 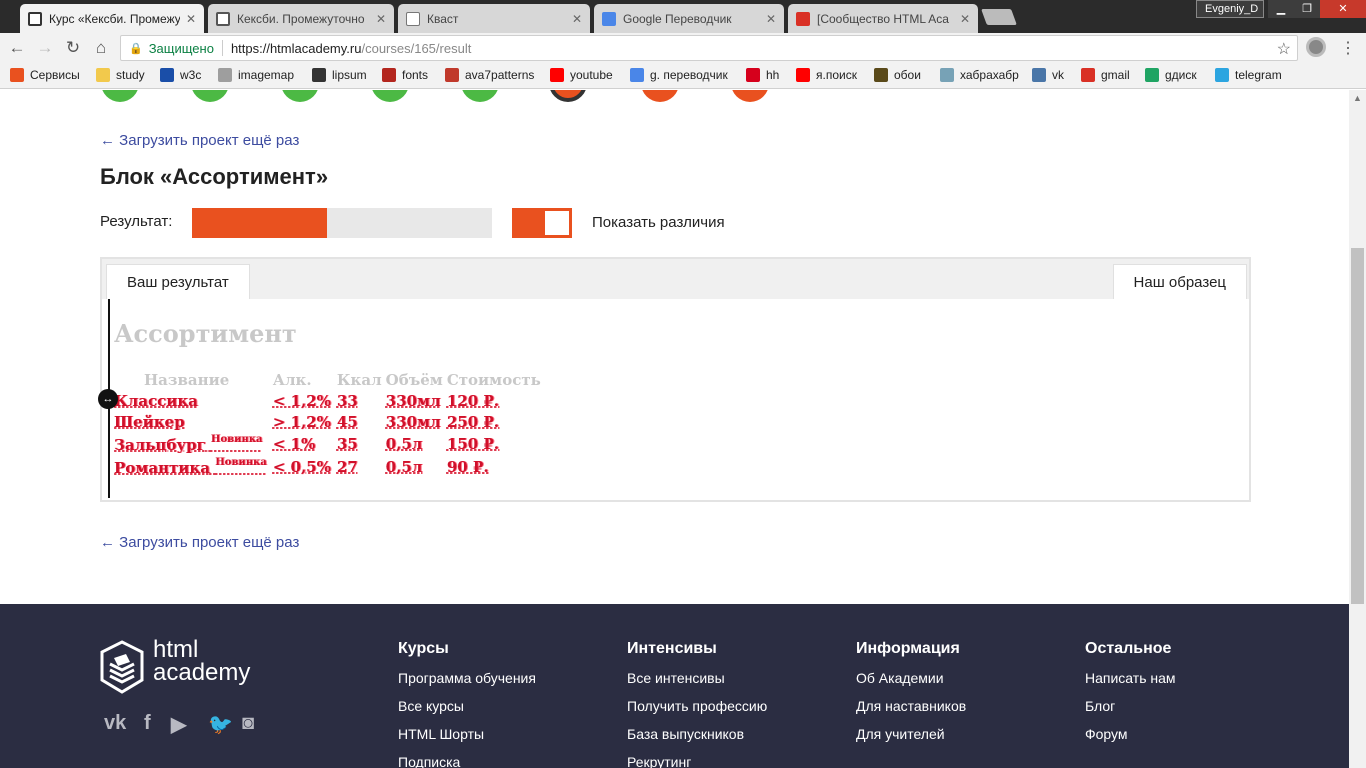 What do you see at coordinates (1357, 426) in the screenshot?
I see `scroll-thumb` at bounding box center [1357, 426].